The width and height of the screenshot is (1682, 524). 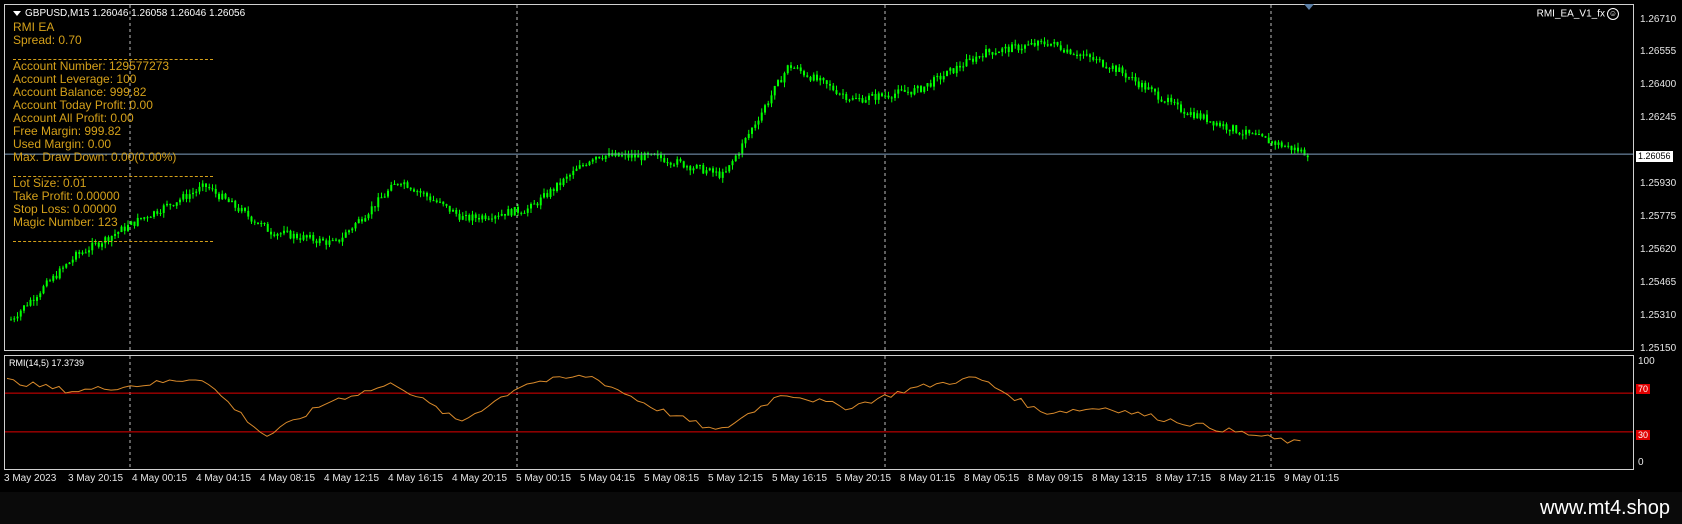 I want to click on smiley-icon: ☺, so click(x=1613, y=14).